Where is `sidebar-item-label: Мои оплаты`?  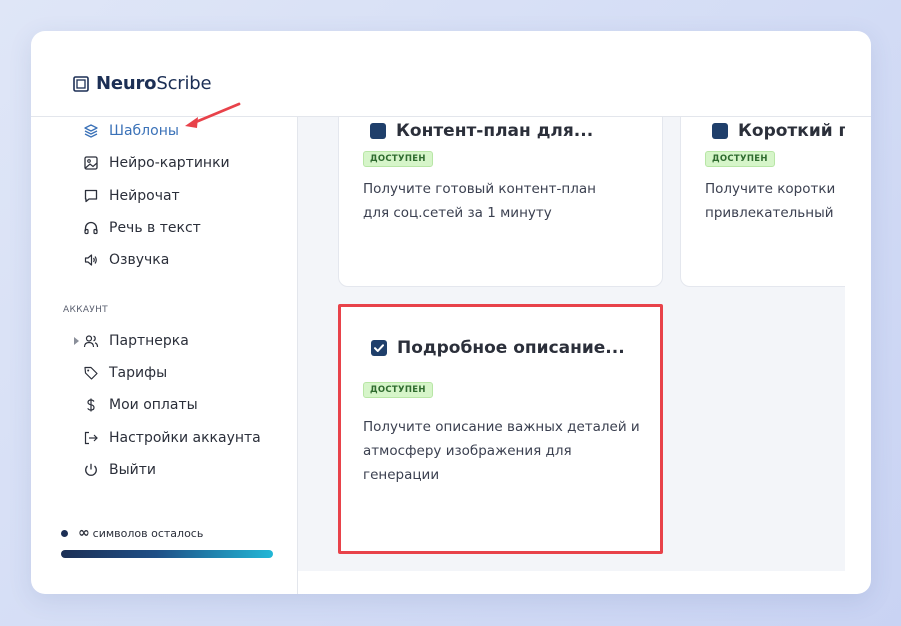 sidebar-item-label: Мои оплаты is located at coordinates (153, 405).